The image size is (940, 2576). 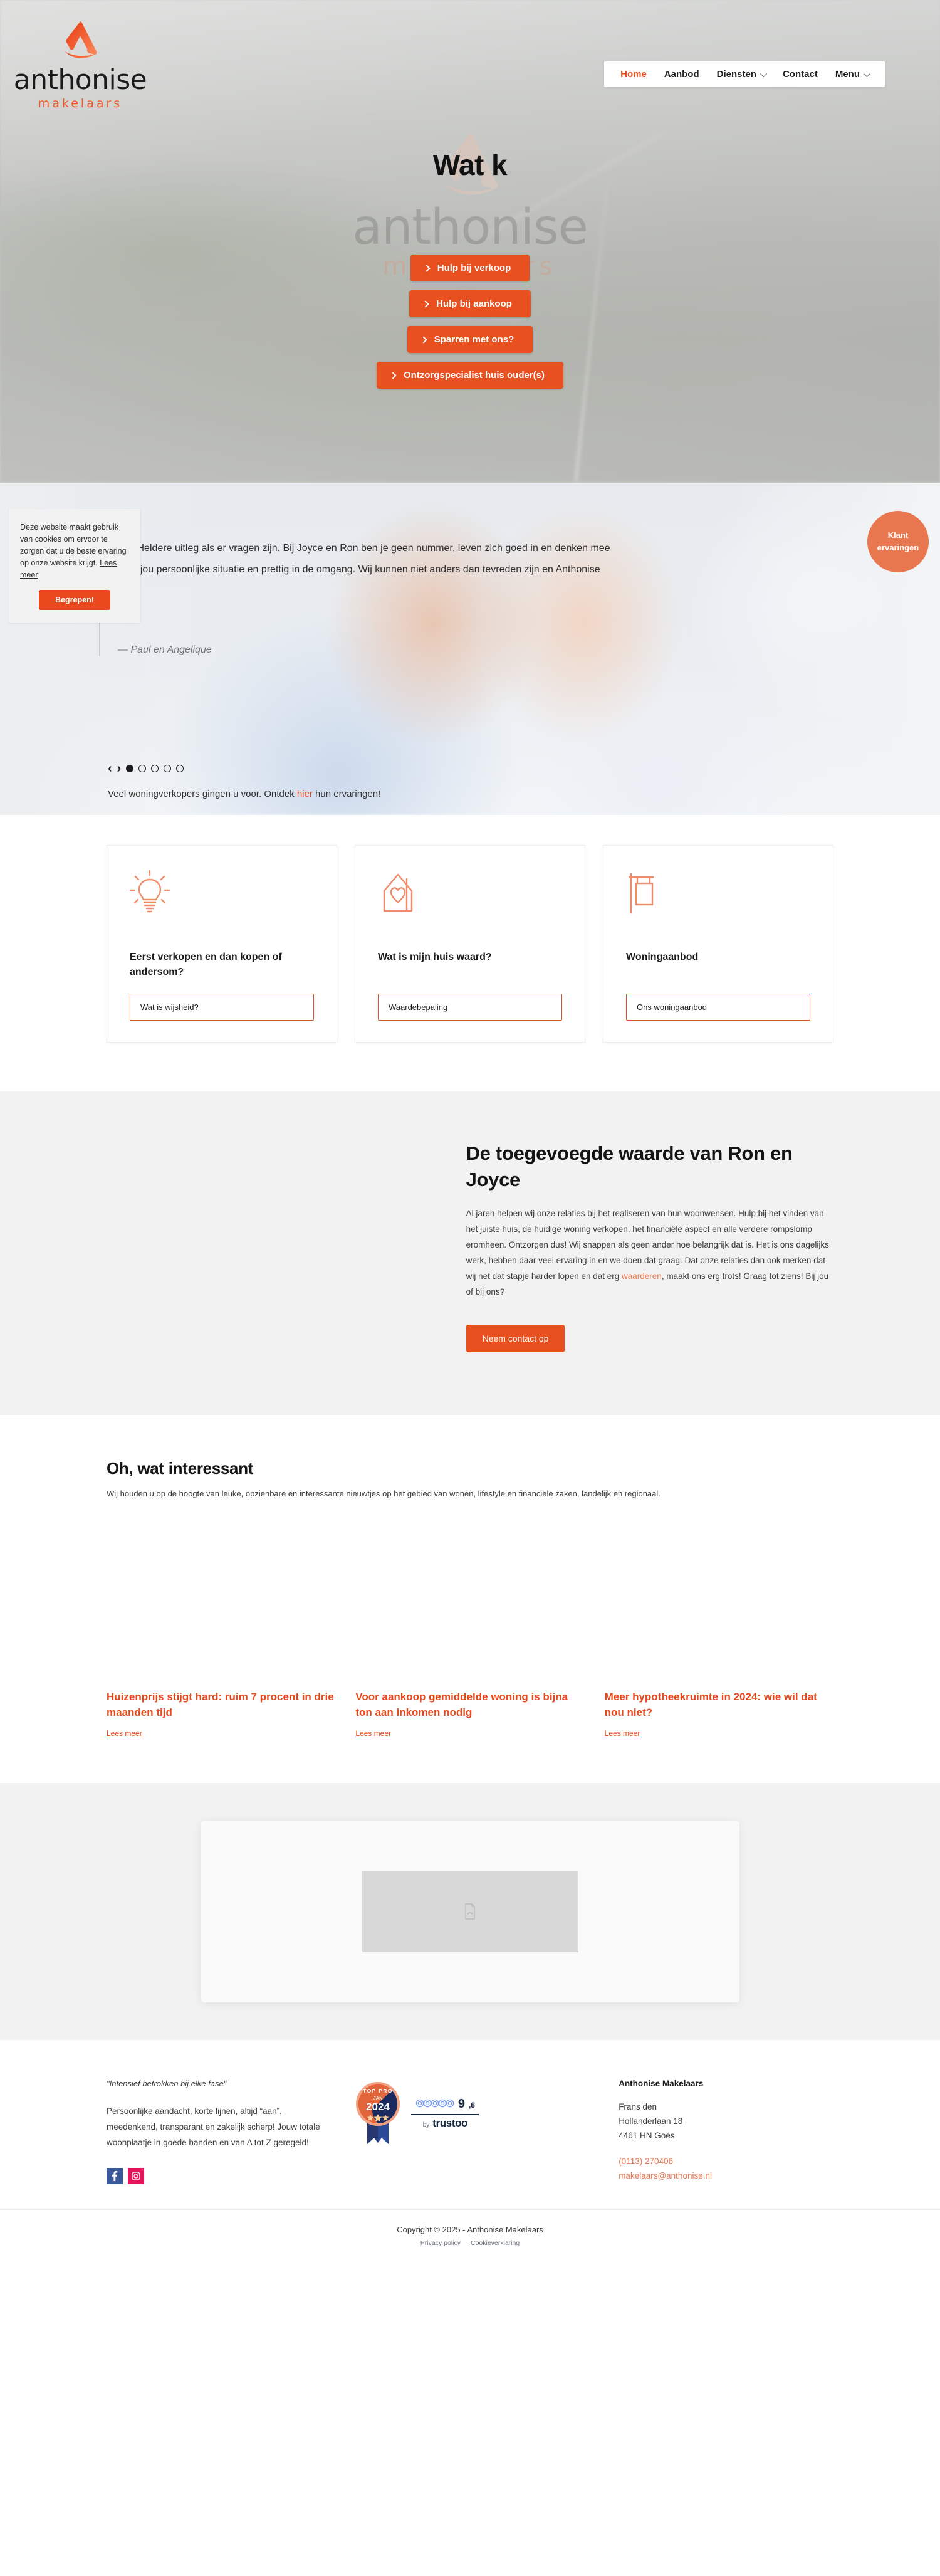 I want to click on facebook-icon, so click(x=115, y=2176).